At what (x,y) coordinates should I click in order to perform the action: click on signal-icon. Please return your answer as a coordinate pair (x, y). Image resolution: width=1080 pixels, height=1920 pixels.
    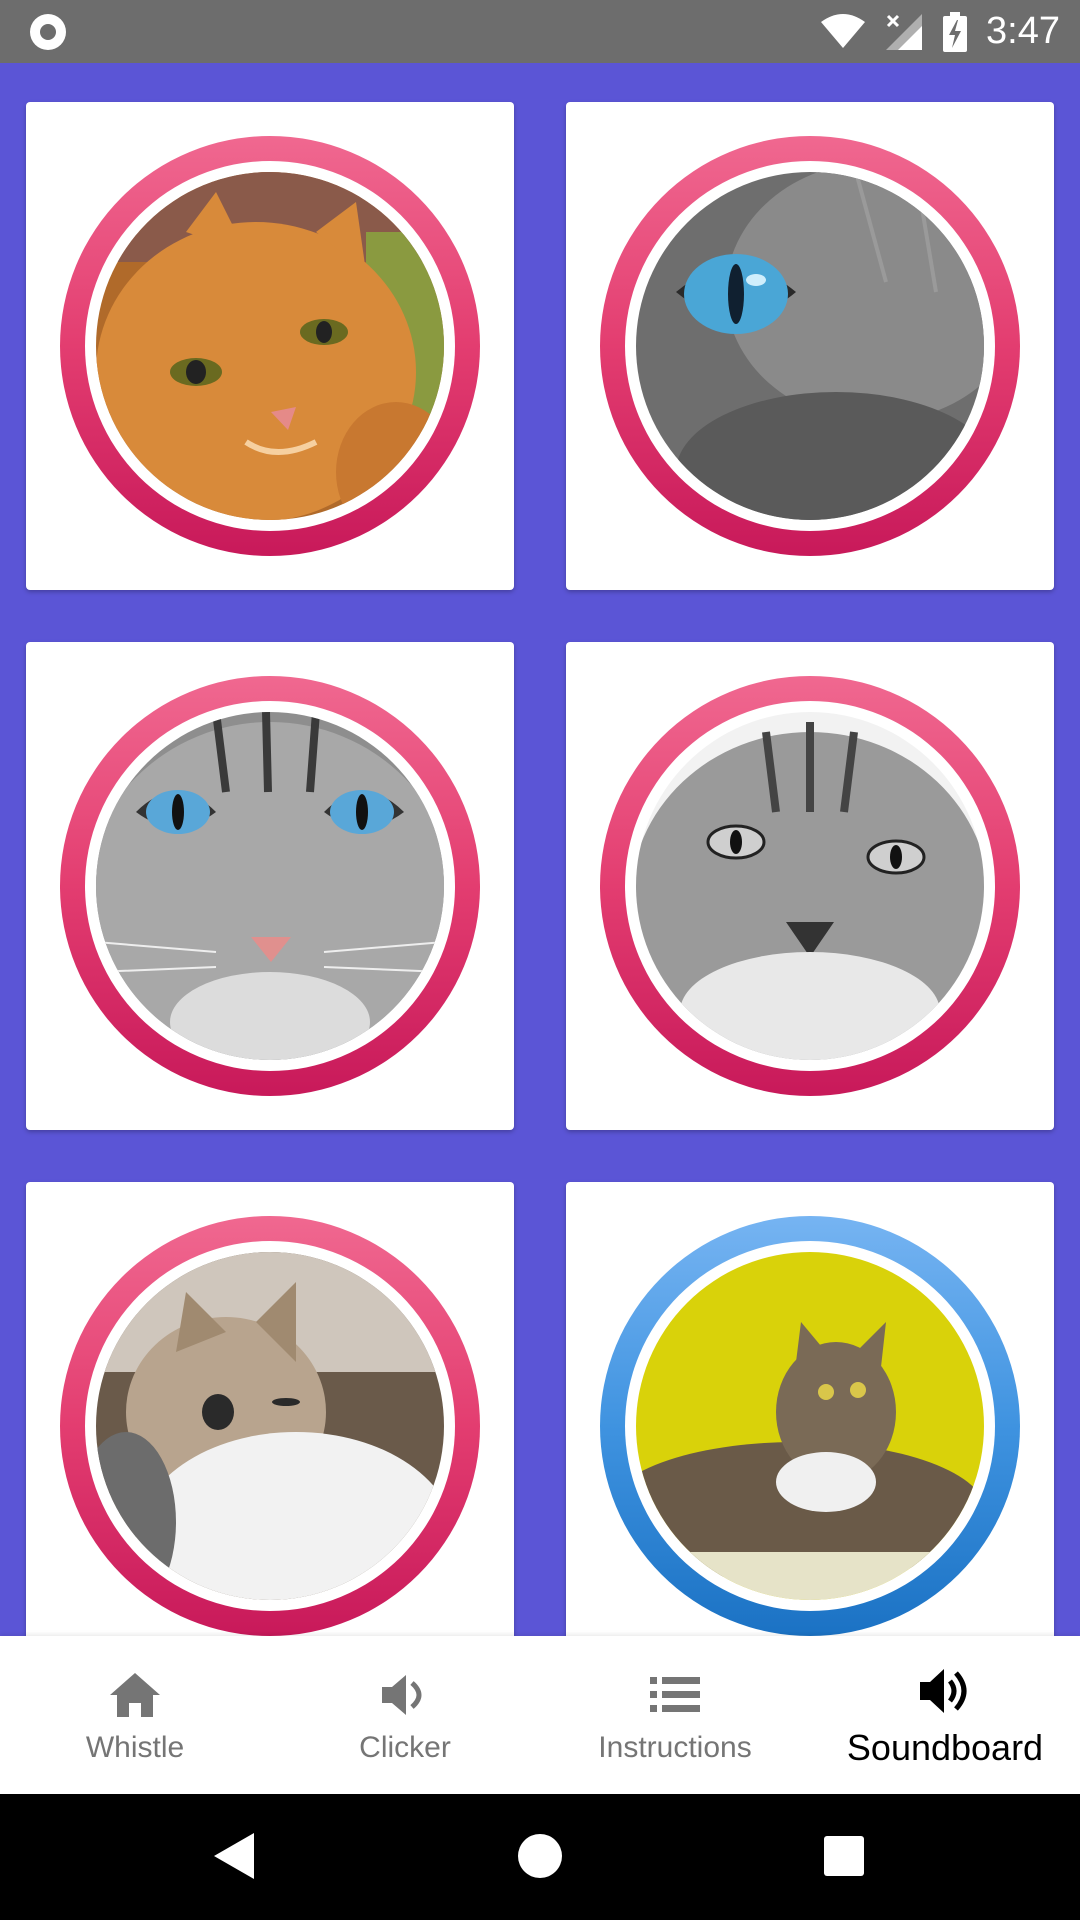
    Looking at the image, I should click on (904, 31).